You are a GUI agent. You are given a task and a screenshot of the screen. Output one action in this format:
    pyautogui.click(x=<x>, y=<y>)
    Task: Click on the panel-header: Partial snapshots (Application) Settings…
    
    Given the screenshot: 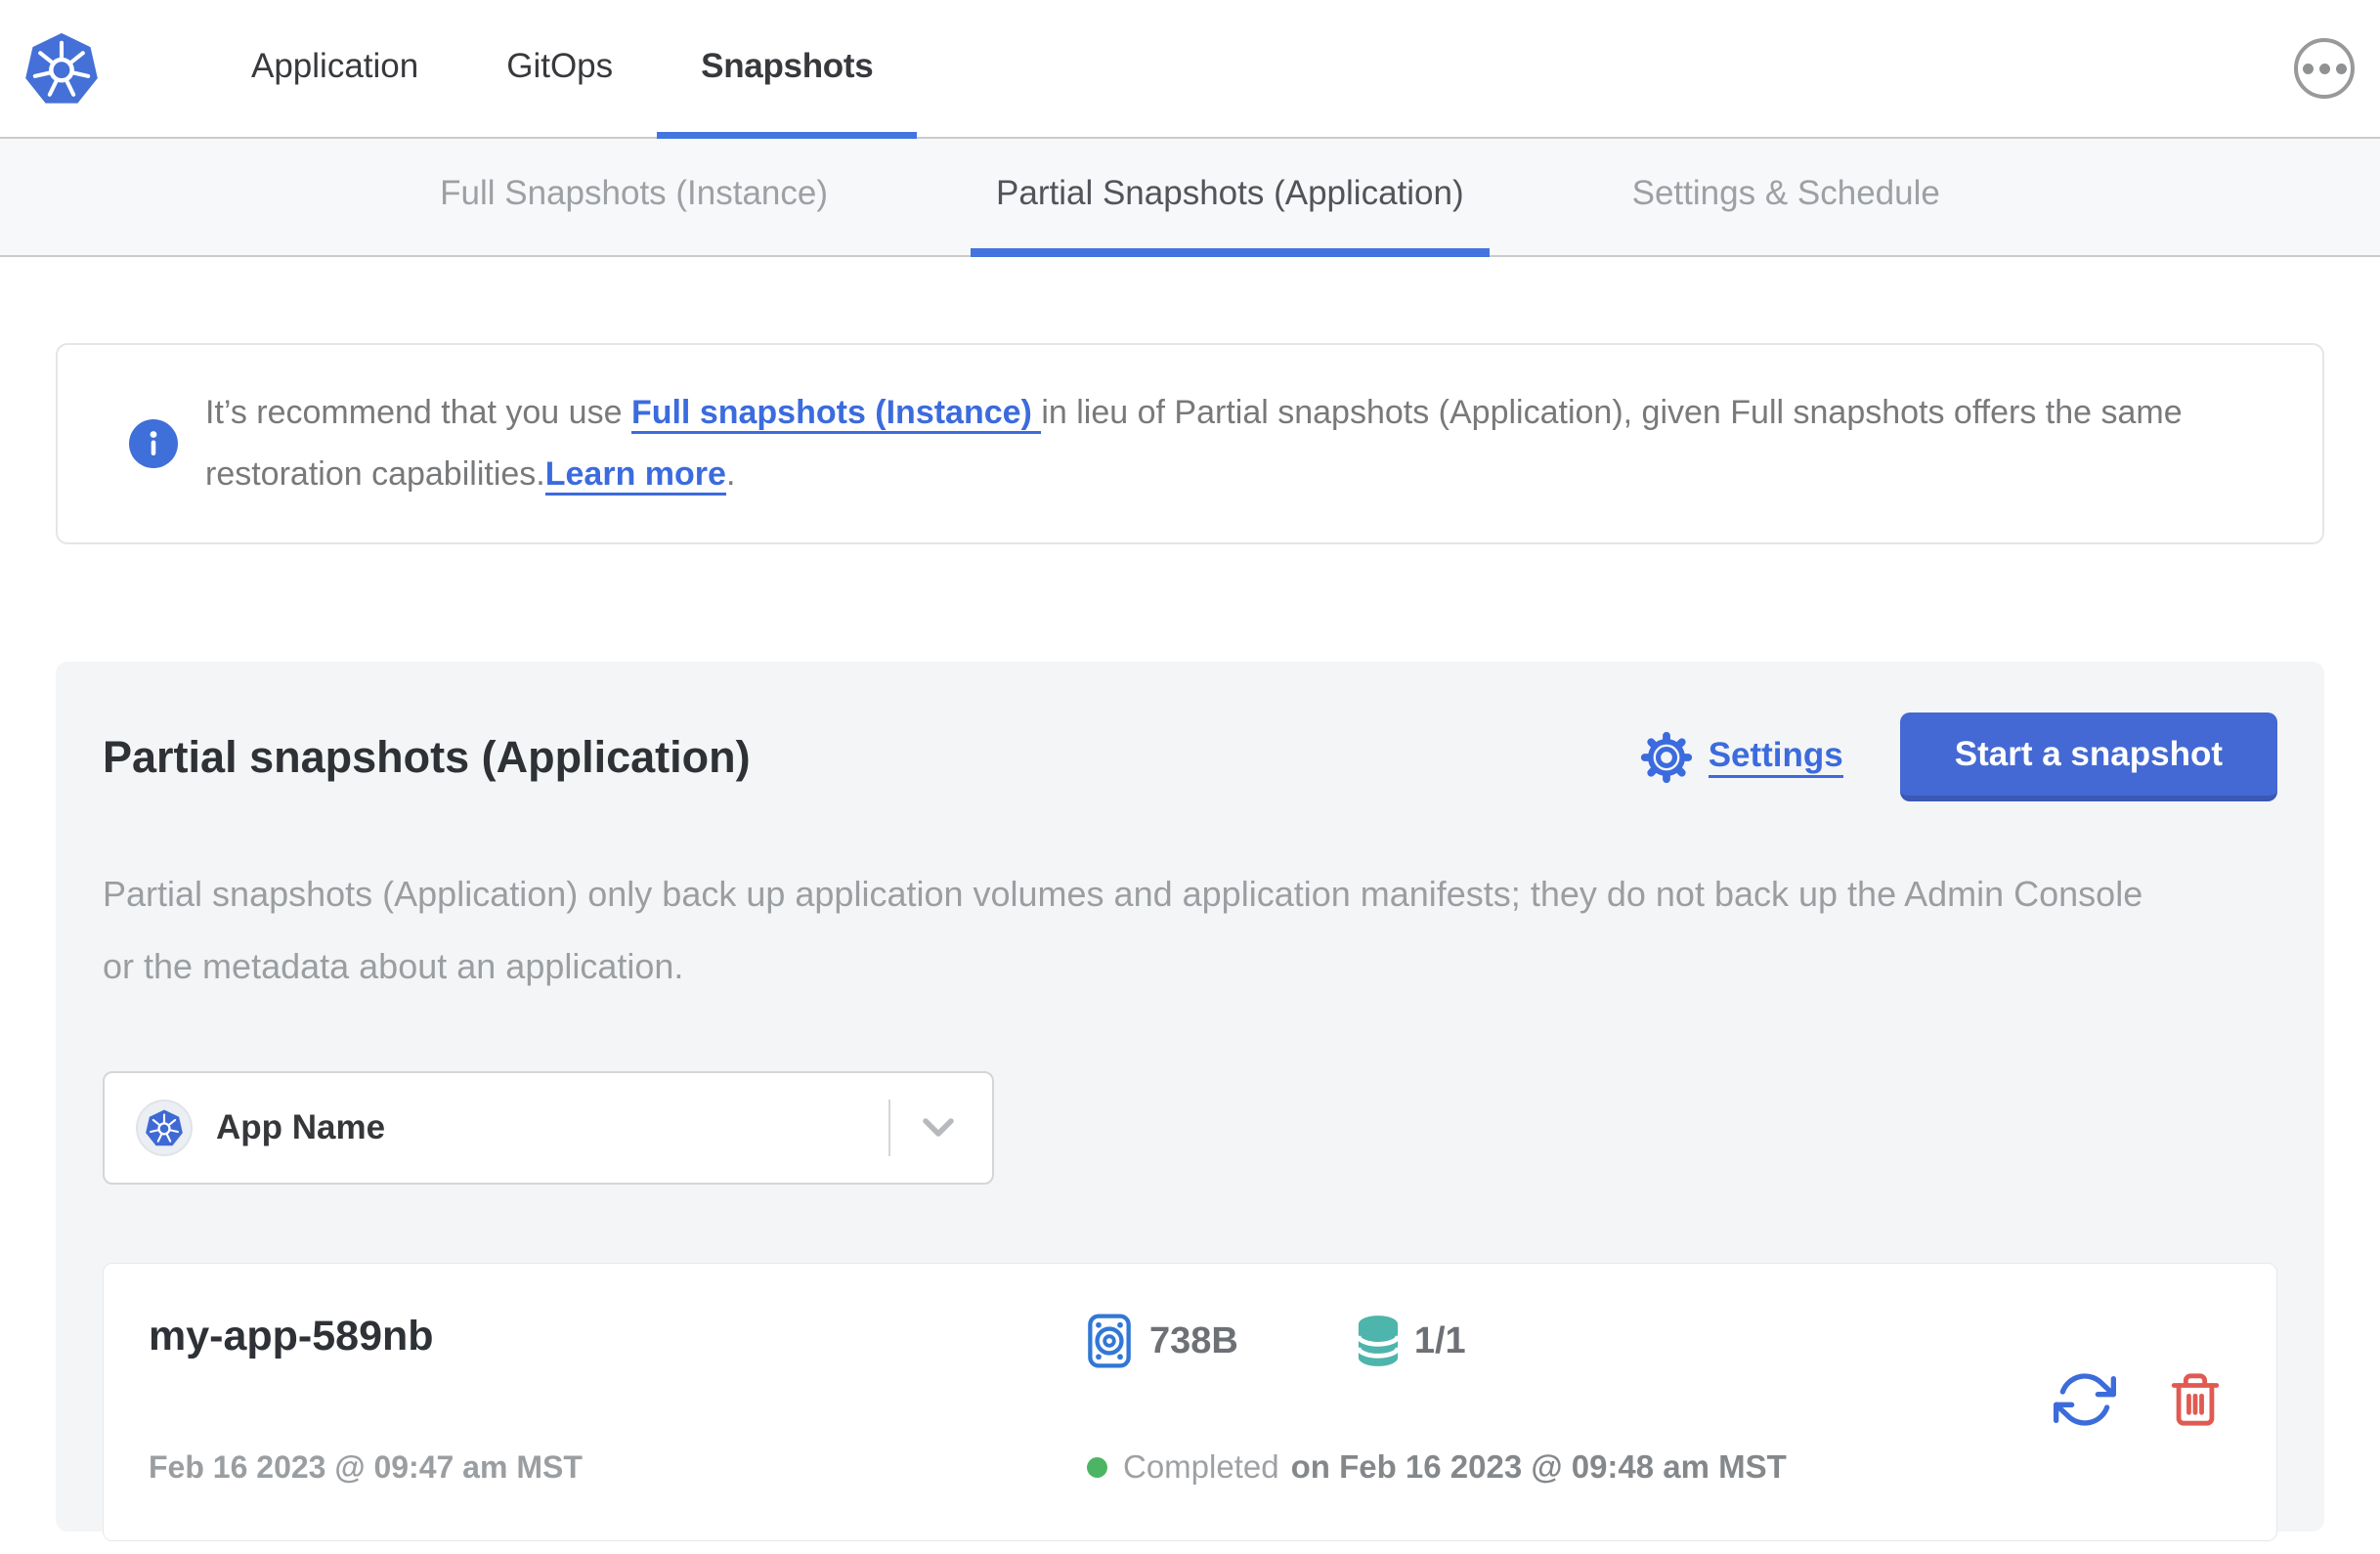 What is the action you would take?
    pyautogui.click(x=1190, y=756)
    